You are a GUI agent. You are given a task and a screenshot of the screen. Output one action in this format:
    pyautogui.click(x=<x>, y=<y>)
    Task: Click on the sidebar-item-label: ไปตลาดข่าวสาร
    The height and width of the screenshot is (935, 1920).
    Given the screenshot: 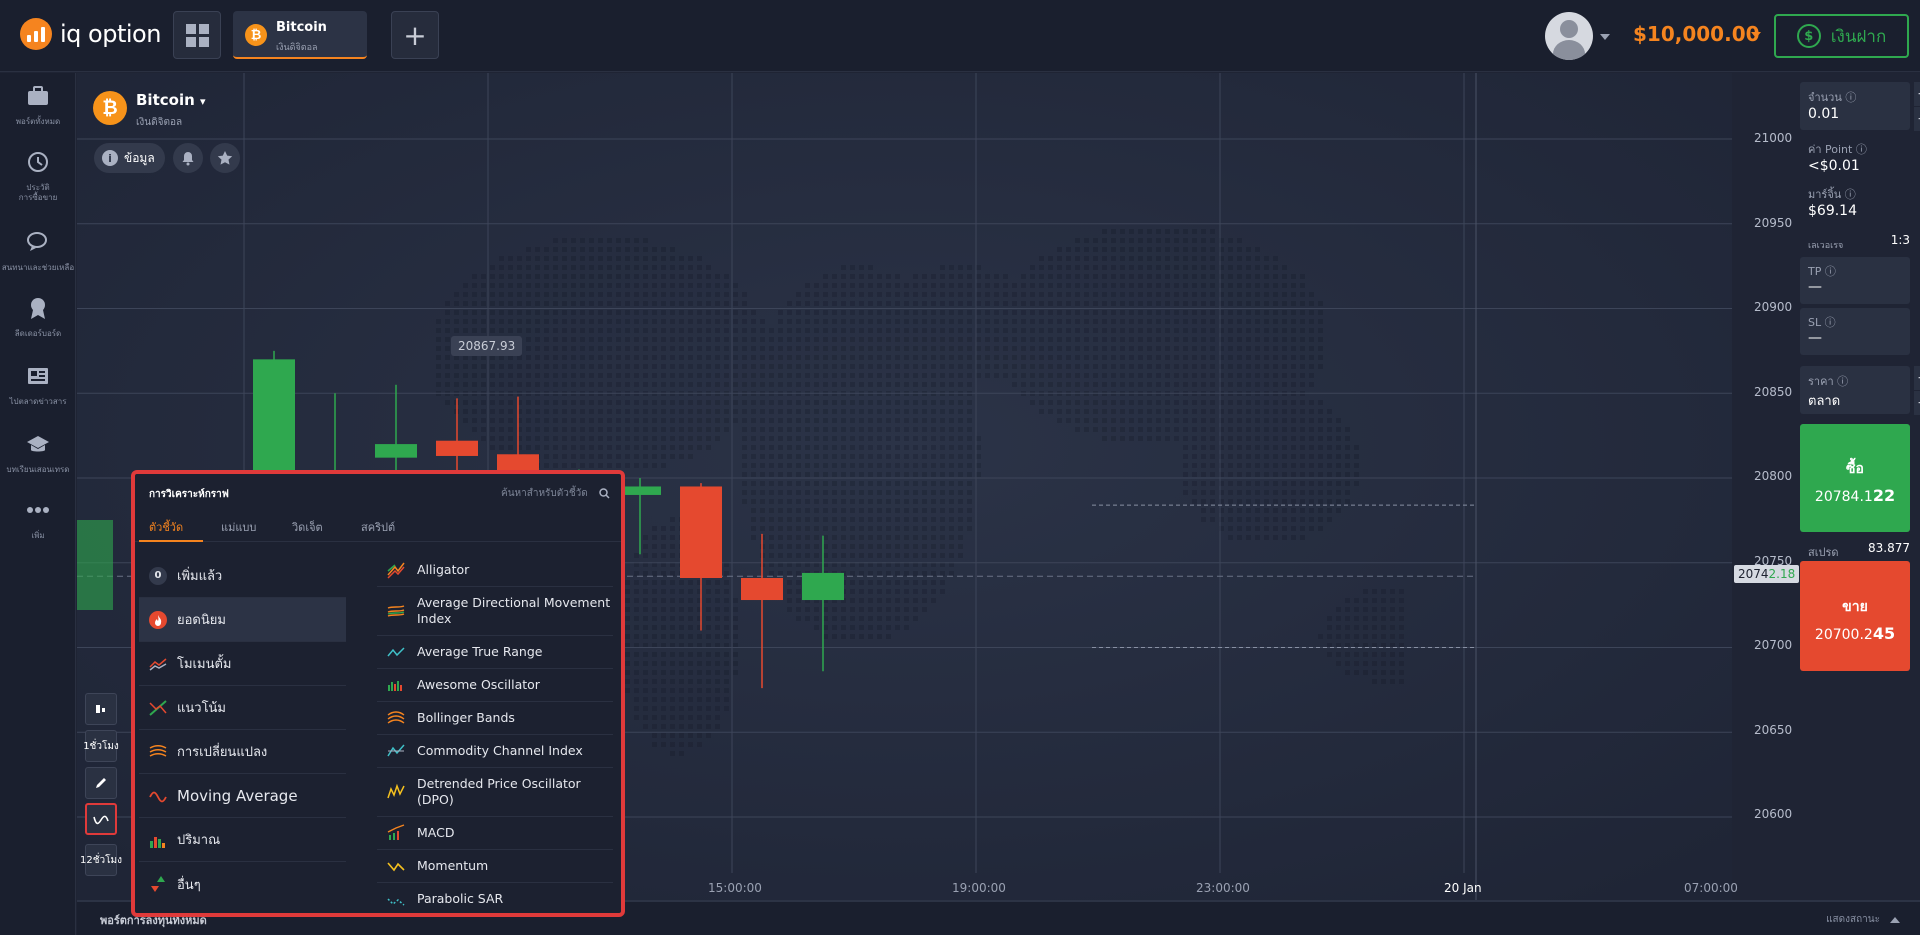 What is the action you would take?
    pyautogui.click(x=38, y=401)
    